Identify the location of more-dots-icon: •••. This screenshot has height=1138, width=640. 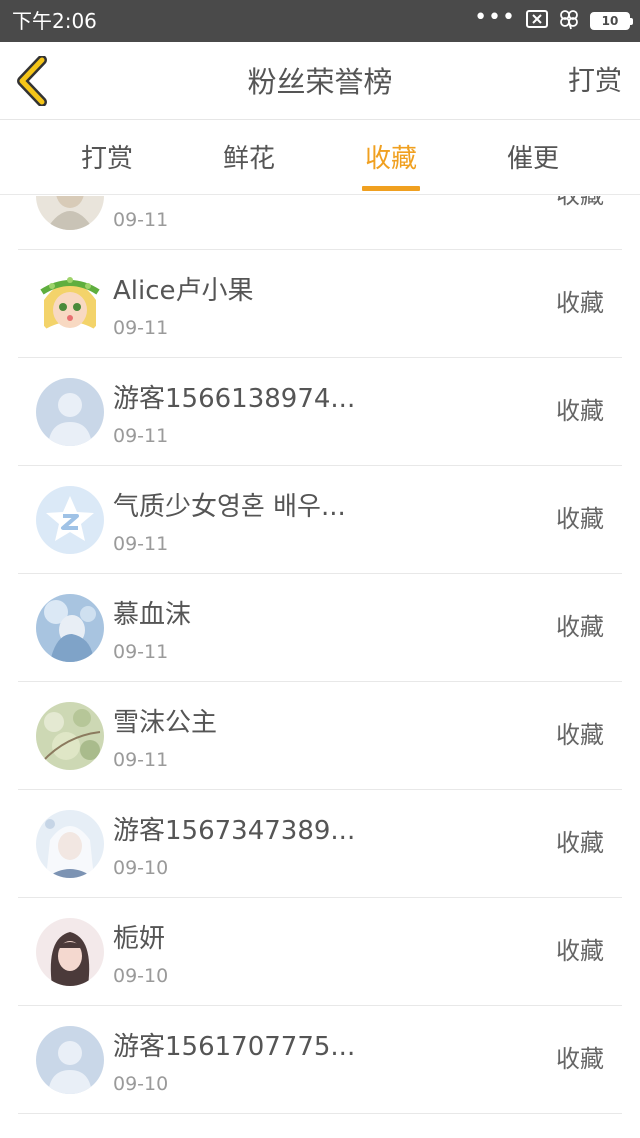
(495, 17).